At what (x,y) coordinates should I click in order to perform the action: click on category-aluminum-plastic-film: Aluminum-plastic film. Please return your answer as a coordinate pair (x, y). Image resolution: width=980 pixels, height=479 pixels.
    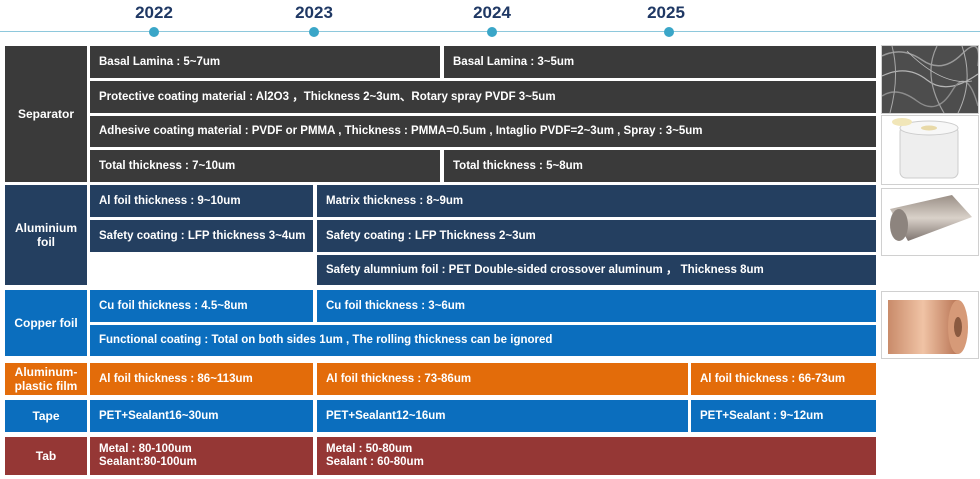
    Looking at the image, I should click on (46, 379).